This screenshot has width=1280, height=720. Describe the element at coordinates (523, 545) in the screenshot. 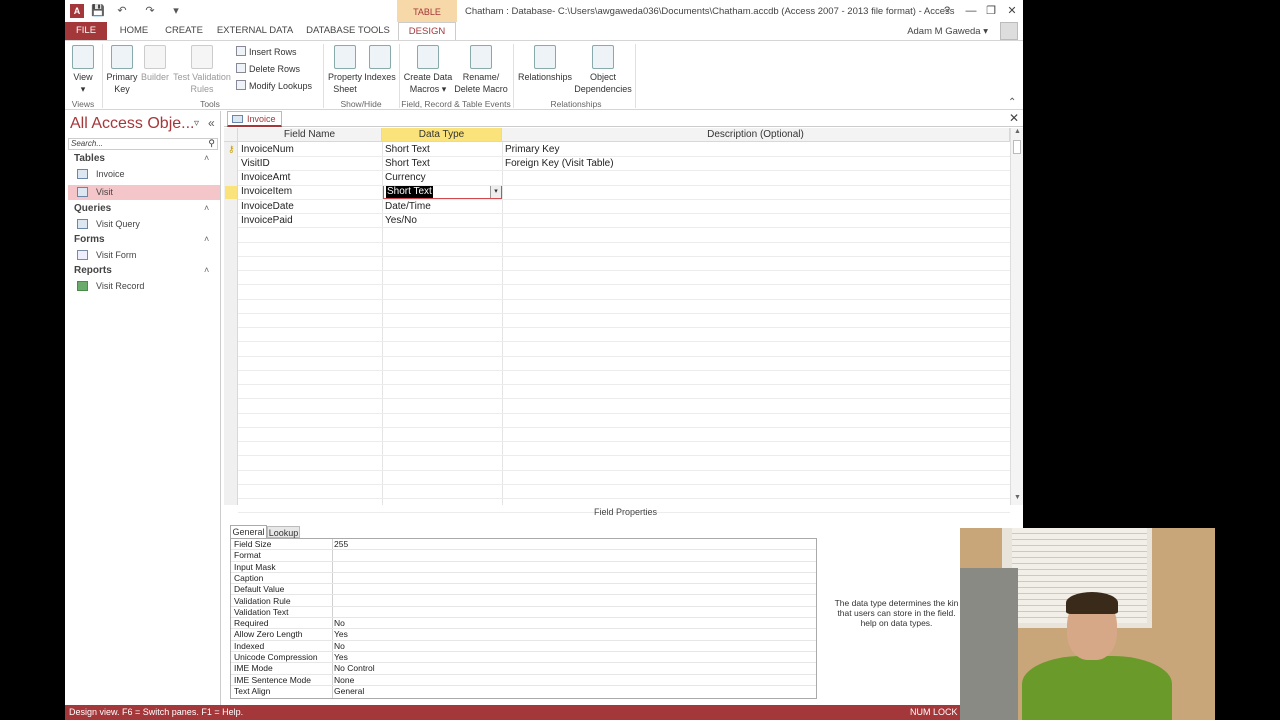

I see `property-row: Field Size 255` at that location.